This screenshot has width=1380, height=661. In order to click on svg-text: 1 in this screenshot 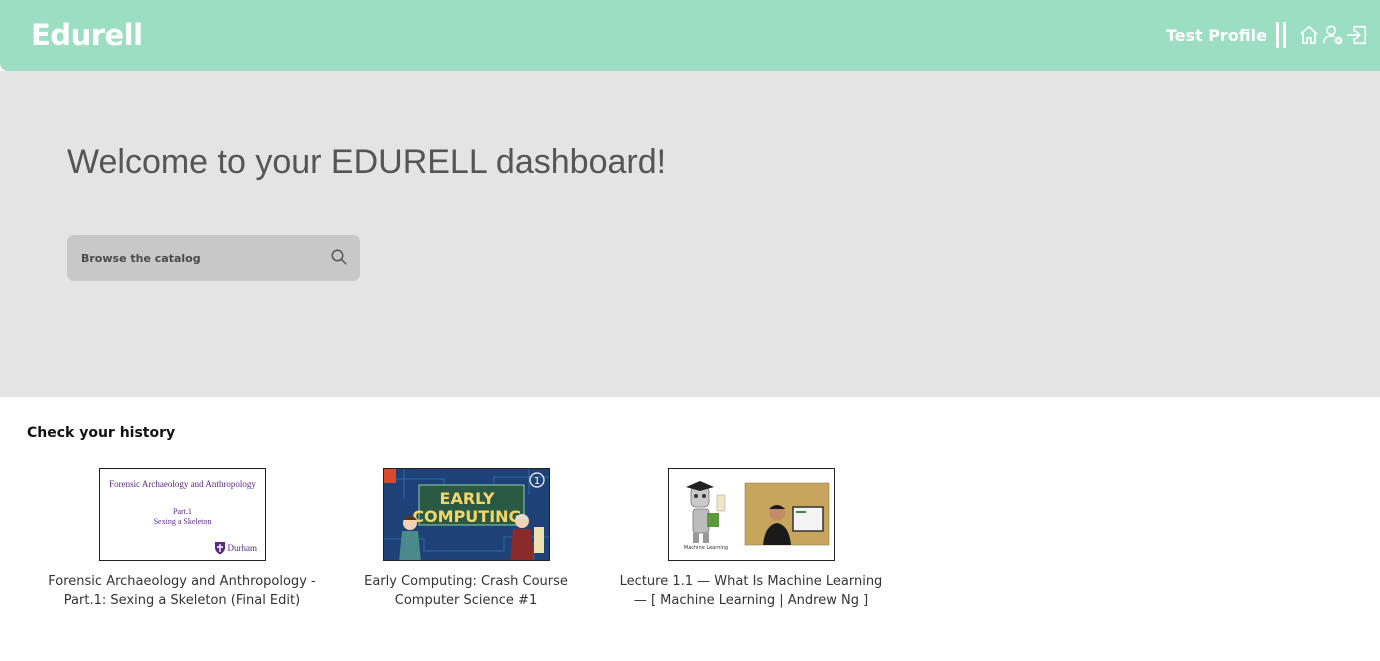, I will do `click(537, 481)`.